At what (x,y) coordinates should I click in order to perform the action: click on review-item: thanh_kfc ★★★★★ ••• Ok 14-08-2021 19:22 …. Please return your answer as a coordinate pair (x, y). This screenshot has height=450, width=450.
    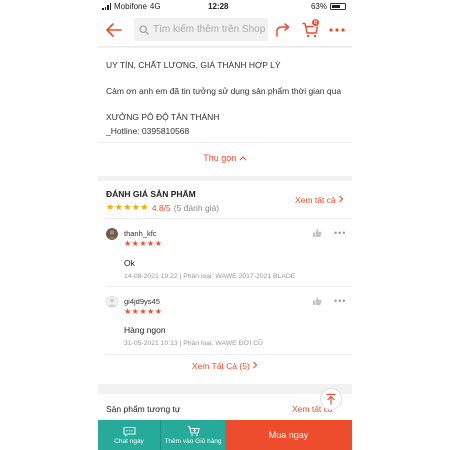
    Looking at the image, I should click on (229, 258).